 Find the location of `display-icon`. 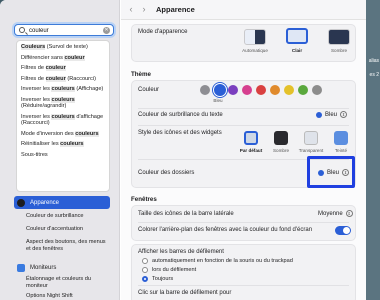

display-icon is located at coordinates (21, 267).